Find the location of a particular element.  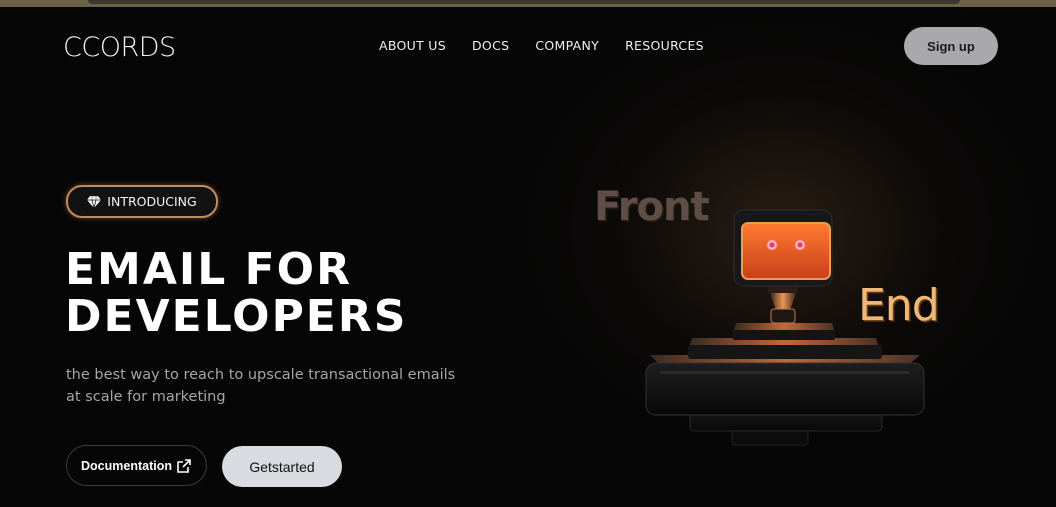

headline-line-1: EMAIL FOR is located at coordinates (208, 269).